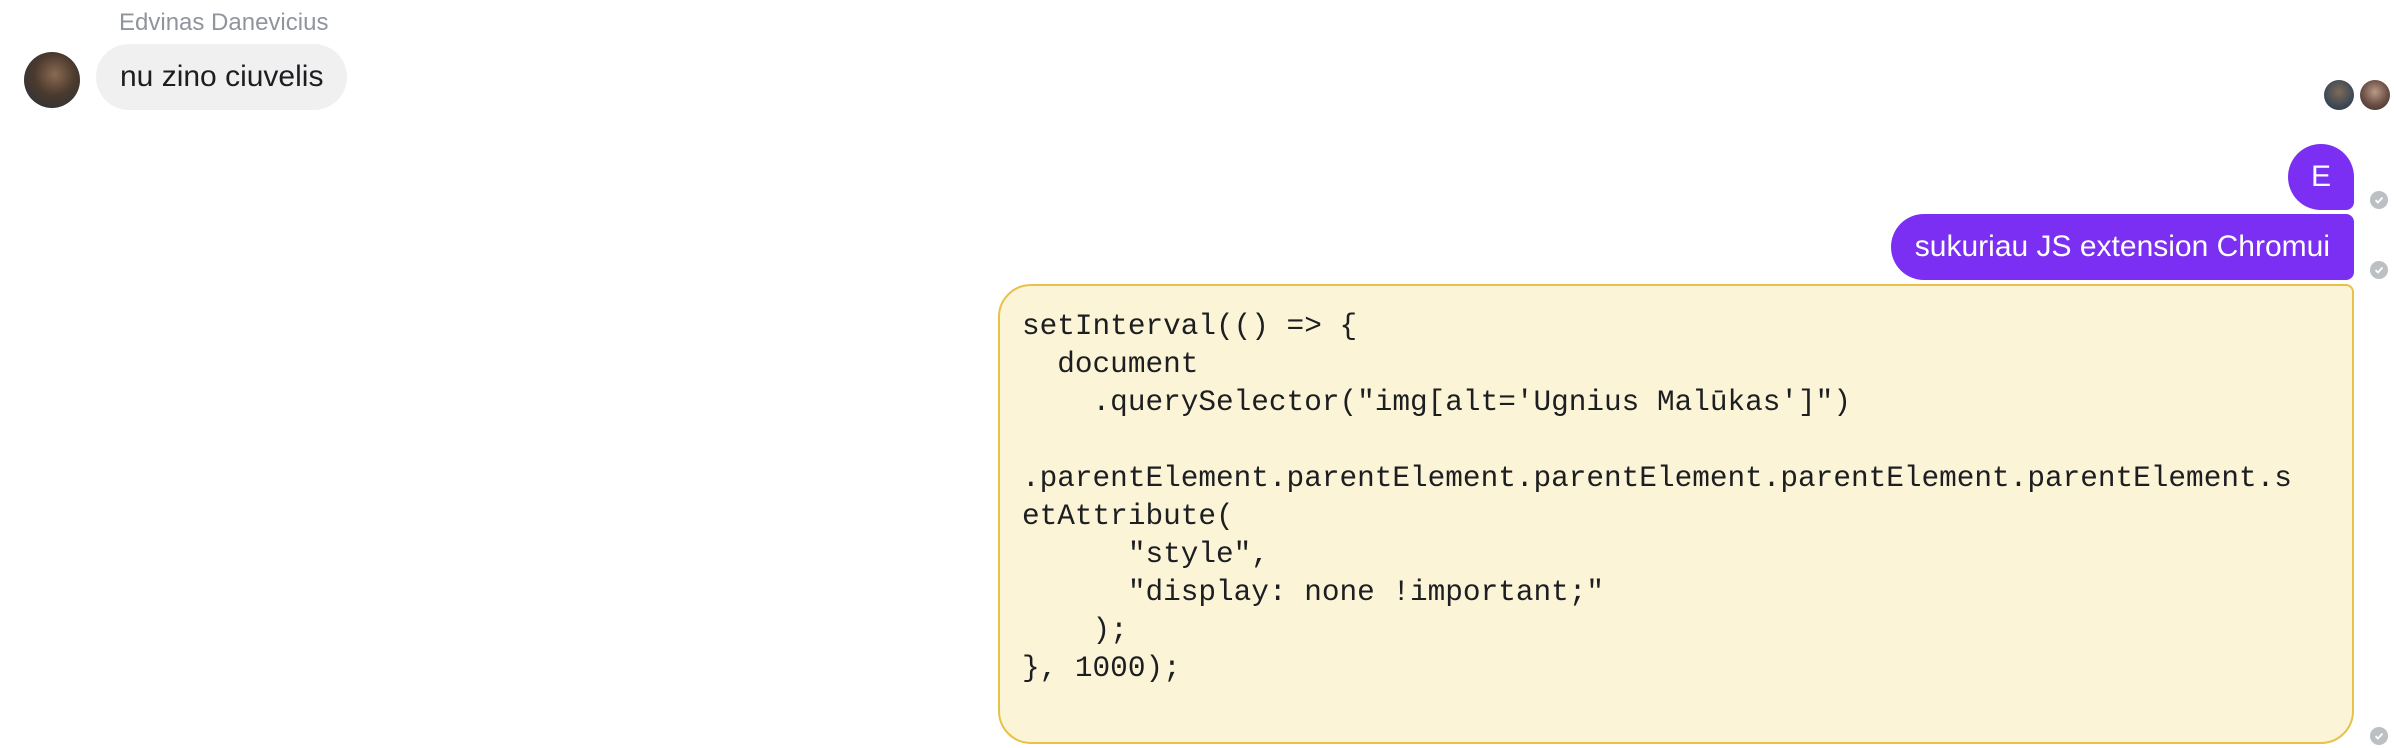 This screenshot has width=2394, height=748. I want to click on incoming-message-text: nu zino ciuvelis, so click(222, 76).